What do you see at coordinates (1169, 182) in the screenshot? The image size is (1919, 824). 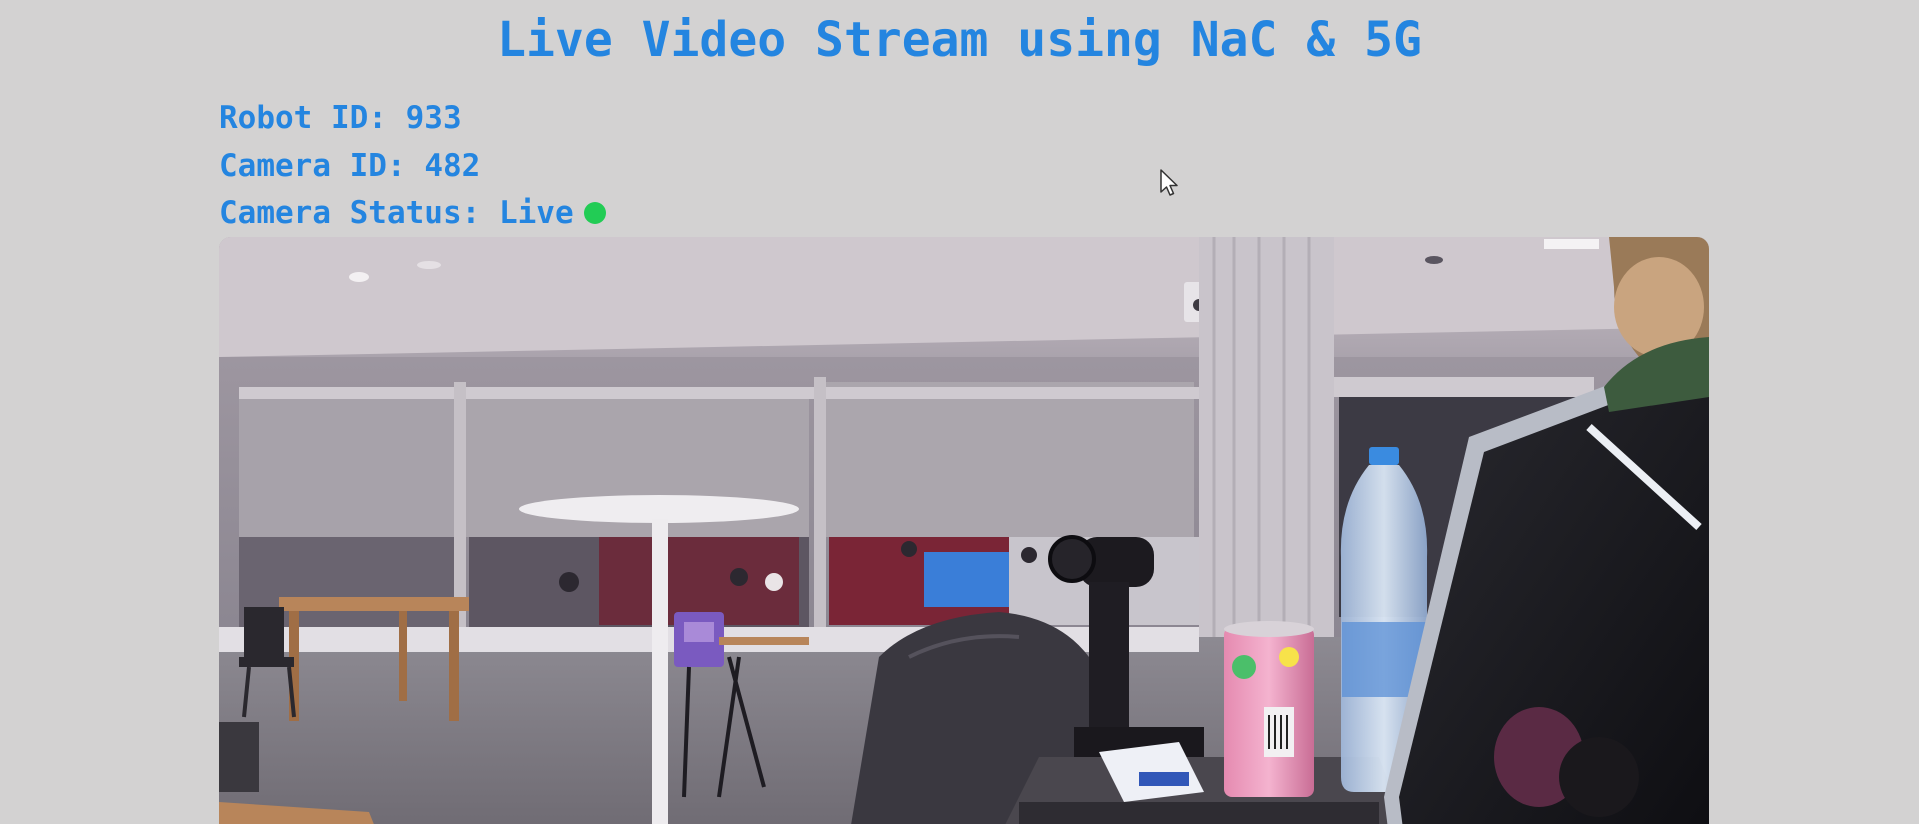 I see `mouse-cursor-icon` at bounding box center [1169, 182].